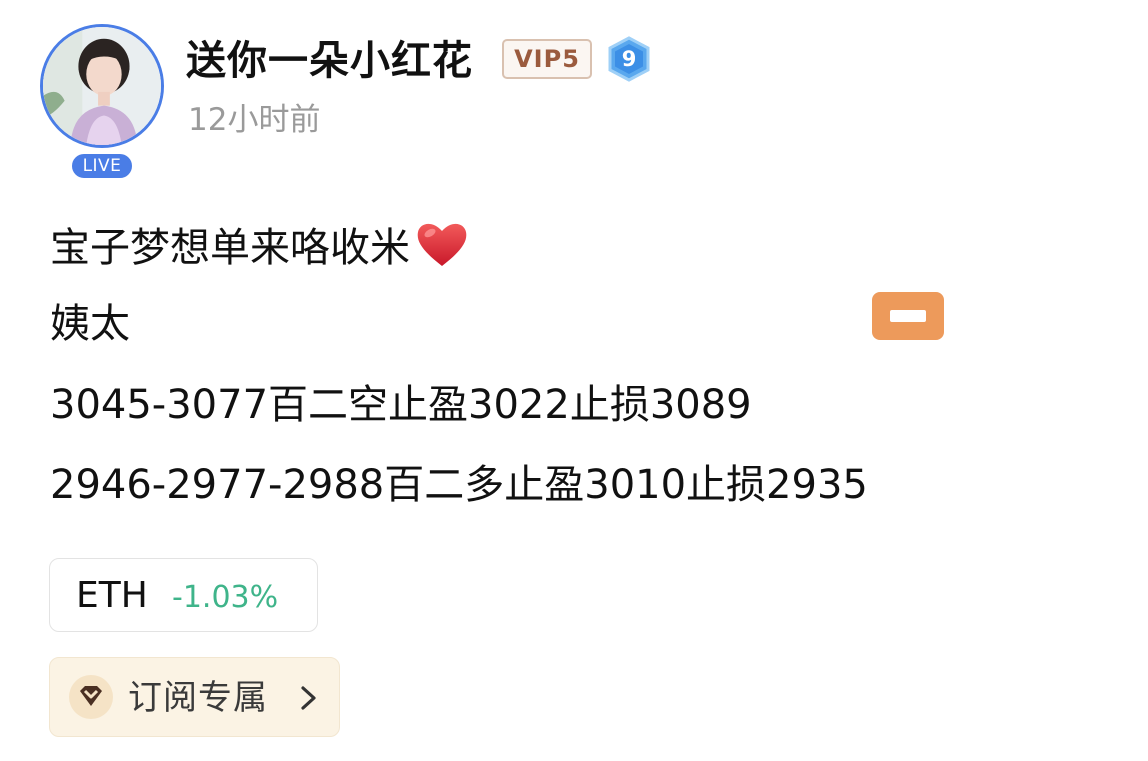 Image resolution: width=1148 pixels, height=761 pixels. Describe the element at coordinates (90, 324) in the screenshot. I see `content-line-2: 姨太` at that location.